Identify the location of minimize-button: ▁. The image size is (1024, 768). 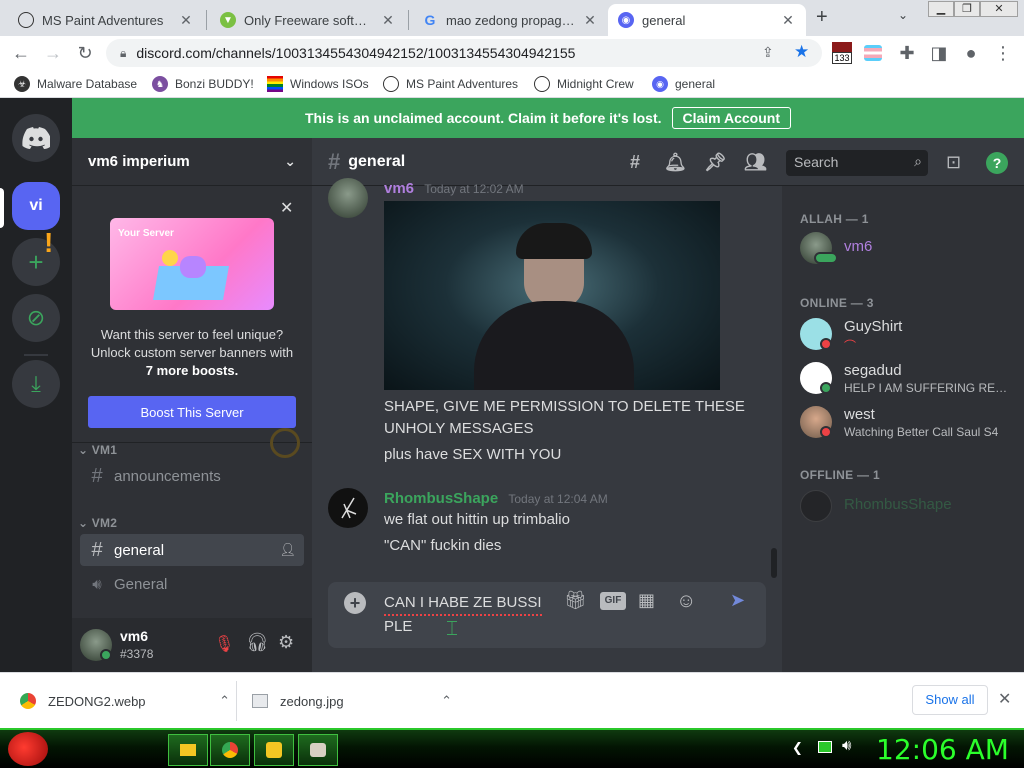
(941, 9).